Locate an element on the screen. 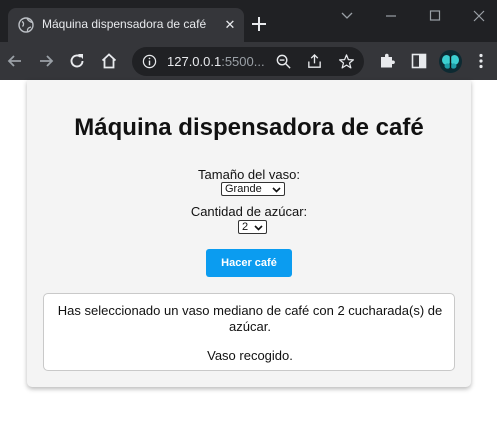 This screenshot has height=431, width=497. info-icon is located at coordinates (149, 61).